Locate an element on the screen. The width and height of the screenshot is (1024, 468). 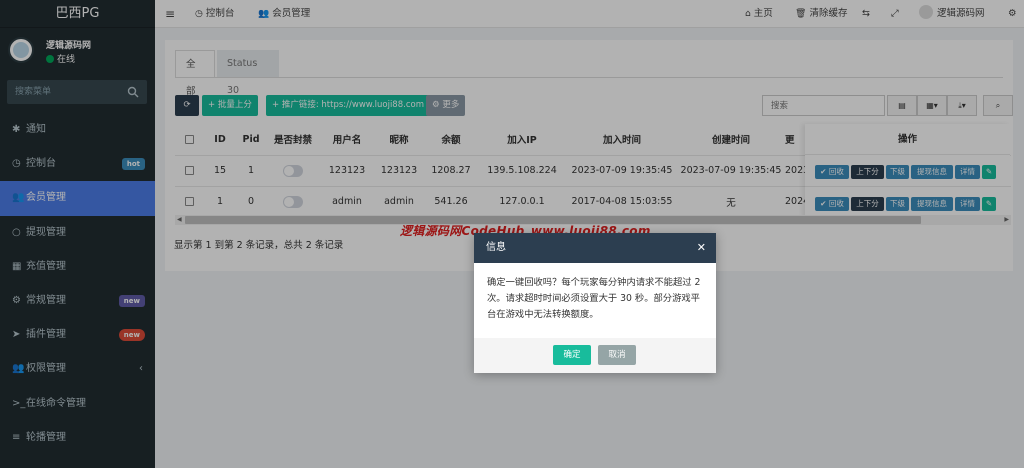
dialog-title: 信息 is located at coordinates (496, 247).